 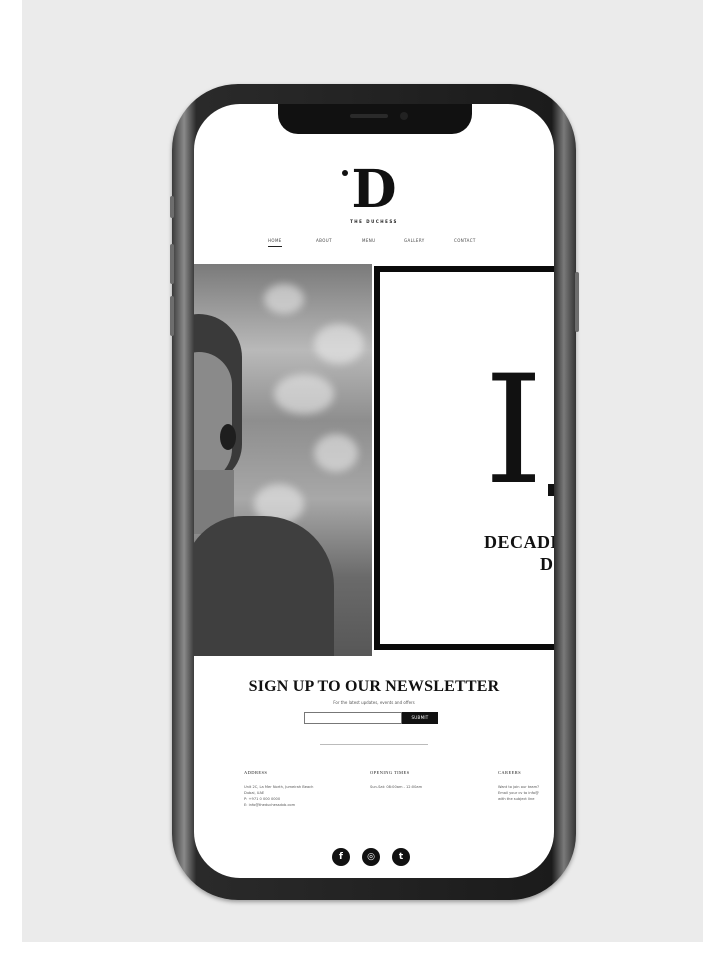 I want to click on facebook-icon: f, so click(x=341, y=857).